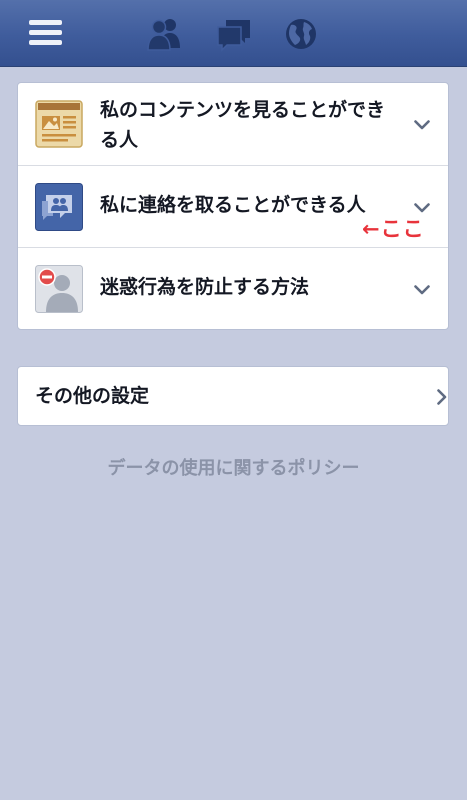 This screenshot has height=800, width=467. I want to click on messages-icon, so click(234, 34).